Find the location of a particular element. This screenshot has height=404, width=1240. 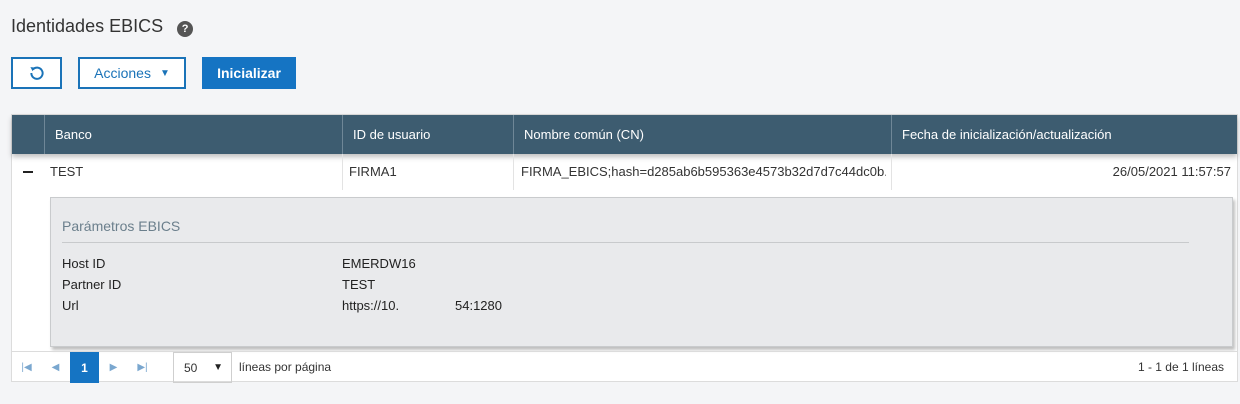

refresh-button is located at coordinates (36, 73).